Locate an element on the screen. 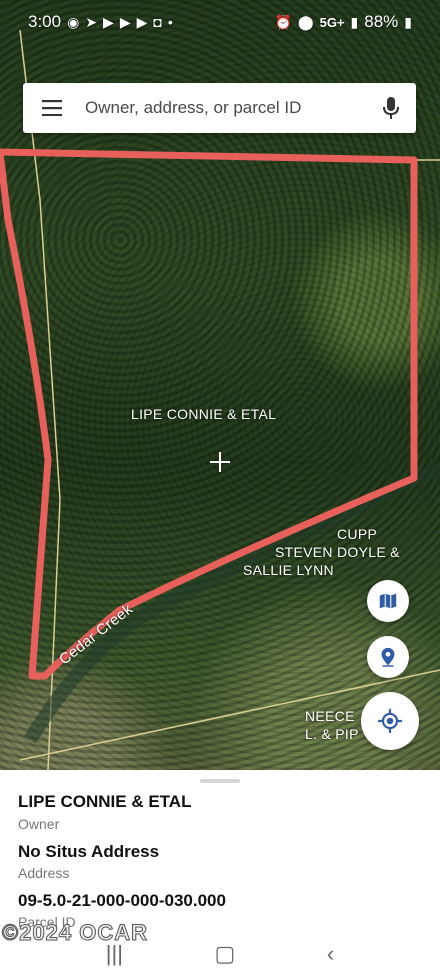  neighbor-label: SALLIE LYNN is located at coordinates (288, 570).